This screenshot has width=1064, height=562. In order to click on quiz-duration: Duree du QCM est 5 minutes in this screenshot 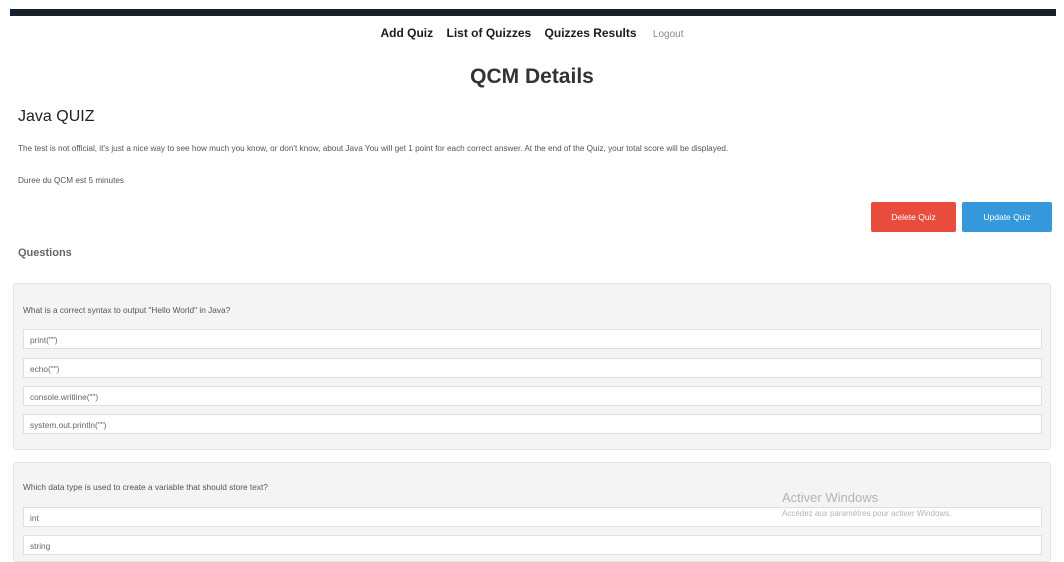, I will do `click(71, 180)`.